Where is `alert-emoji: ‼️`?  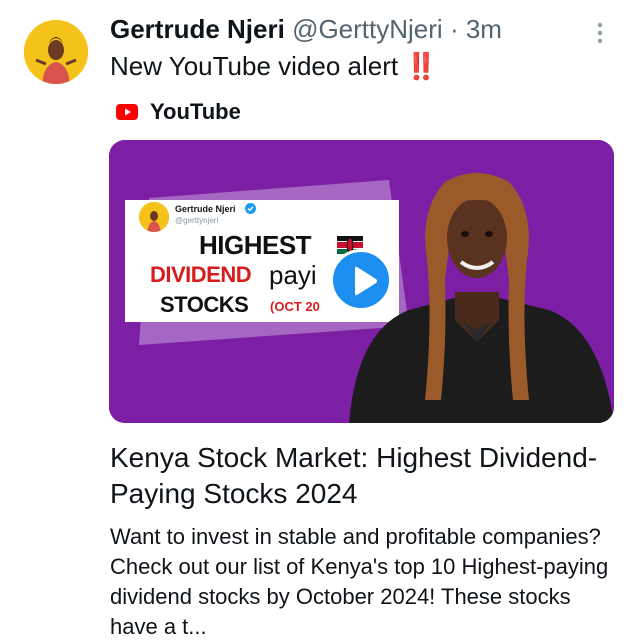
alert-emoji: ‼️ is located at coordinates (421, 66).